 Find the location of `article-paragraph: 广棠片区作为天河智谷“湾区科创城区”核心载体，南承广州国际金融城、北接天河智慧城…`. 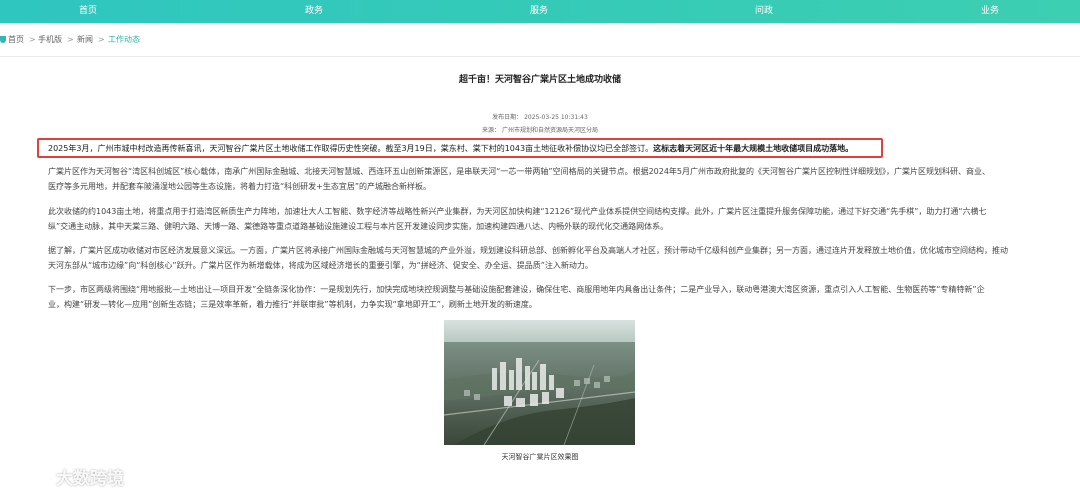

article-paragraph: 广棠片区作为天河智谷“湾区科创城区”核心载体，南承广州国际金融城、北接天河智慧城… is located at coordinates (548, 179).